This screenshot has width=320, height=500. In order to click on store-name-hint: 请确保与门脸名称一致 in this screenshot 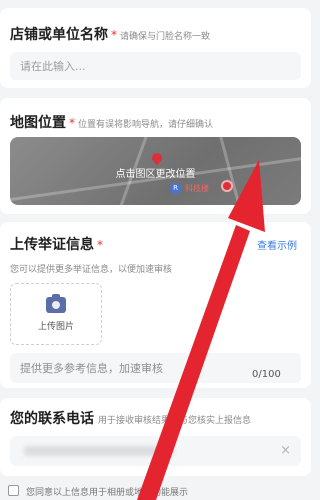, I will do `click(165, 37)`.